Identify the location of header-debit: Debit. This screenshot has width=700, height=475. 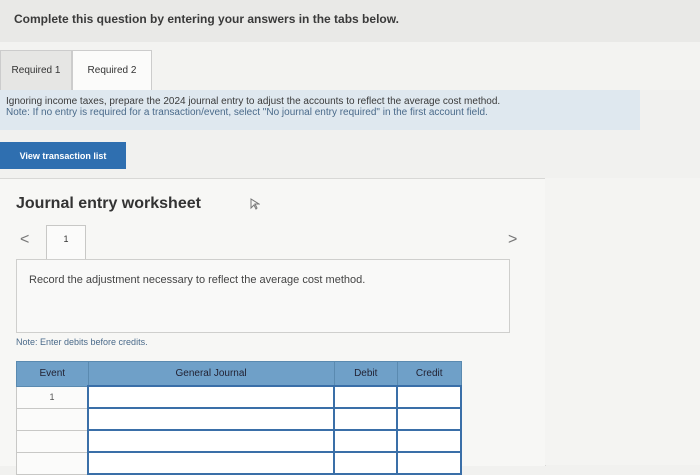
(365, 374).